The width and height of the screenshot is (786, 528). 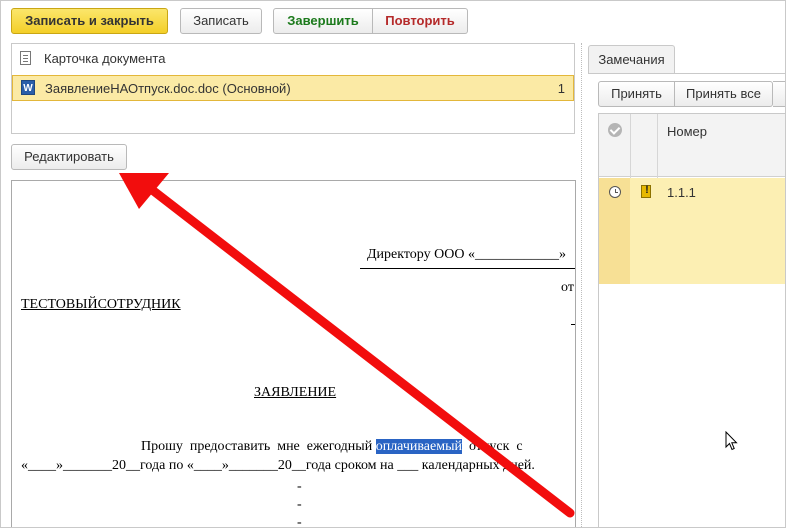 What do you see at coordinates (631, 59) in the screenshot?
I see `tab-remarks: Замечания` at bounding box center [631, 59].